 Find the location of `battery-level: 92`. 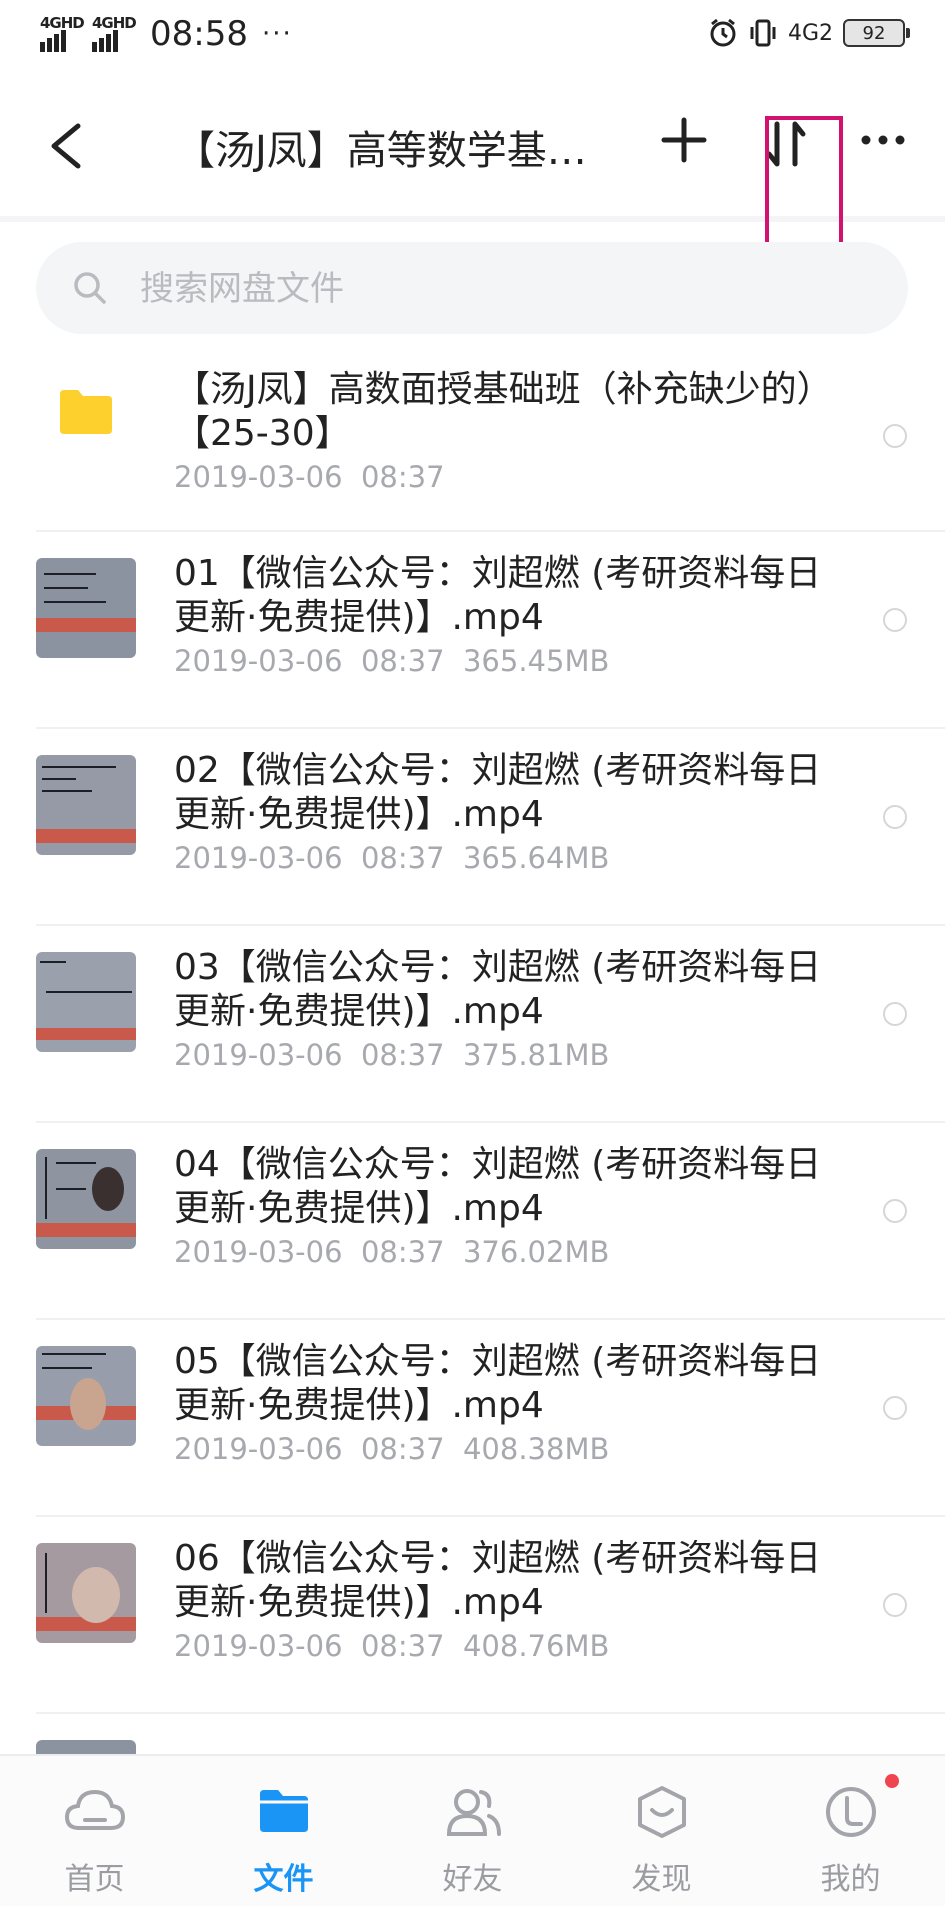

battery-level: 92 is located at coordinates (874, 33).